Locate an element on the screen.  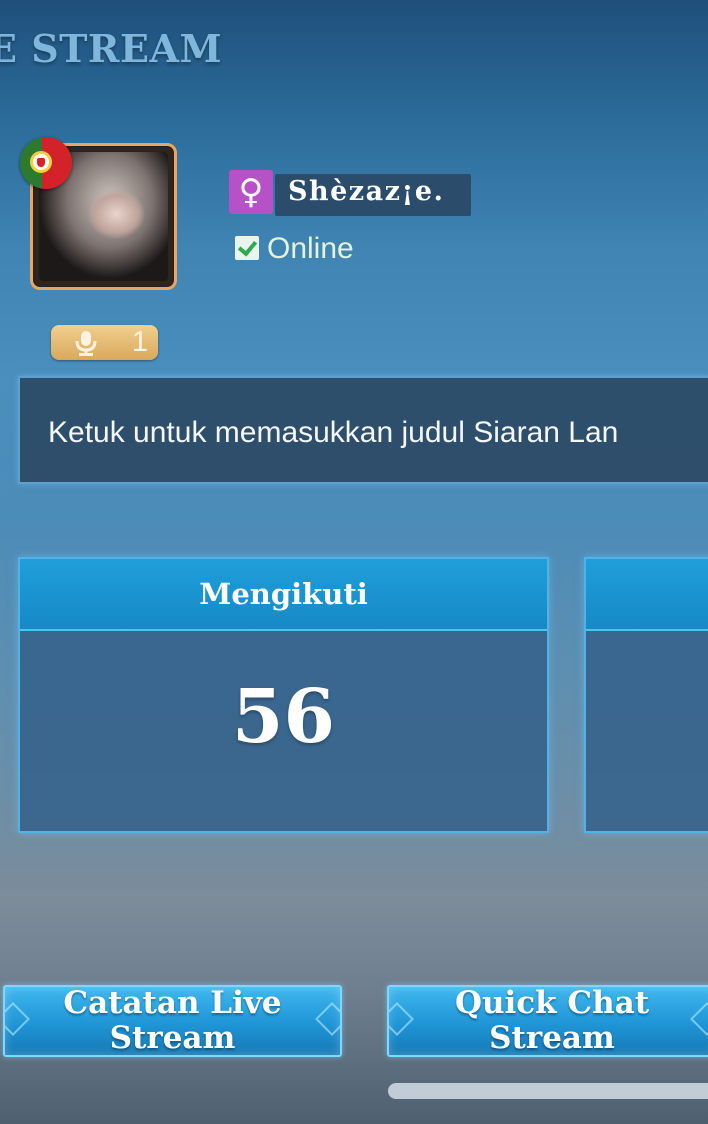
live-stream-history-label: Catatan Live Stream is located at coordinates (172, 1020).